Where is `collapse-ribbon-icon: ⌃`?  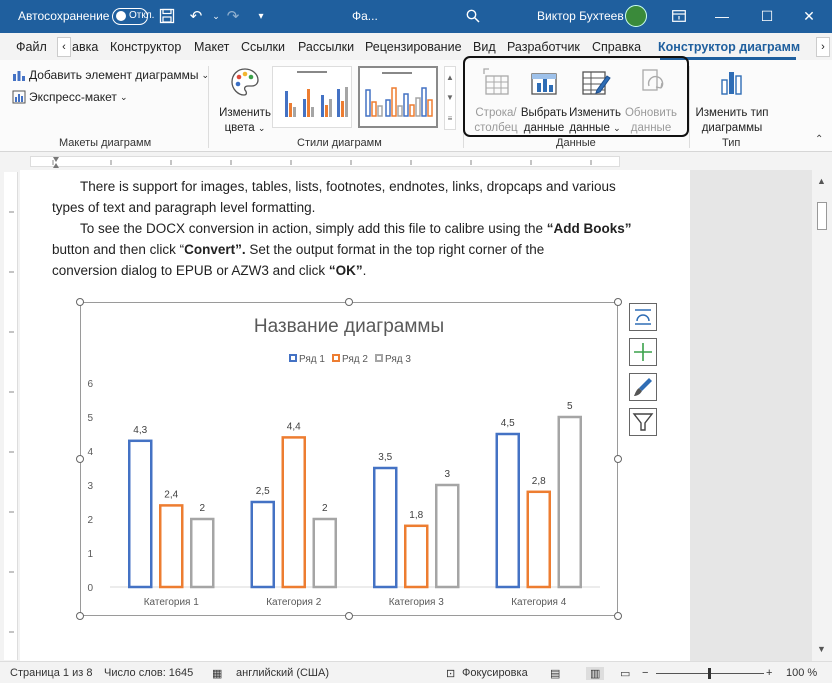
collapse-ribbon-icon: ⌃ is located at coordinates (819, 139).